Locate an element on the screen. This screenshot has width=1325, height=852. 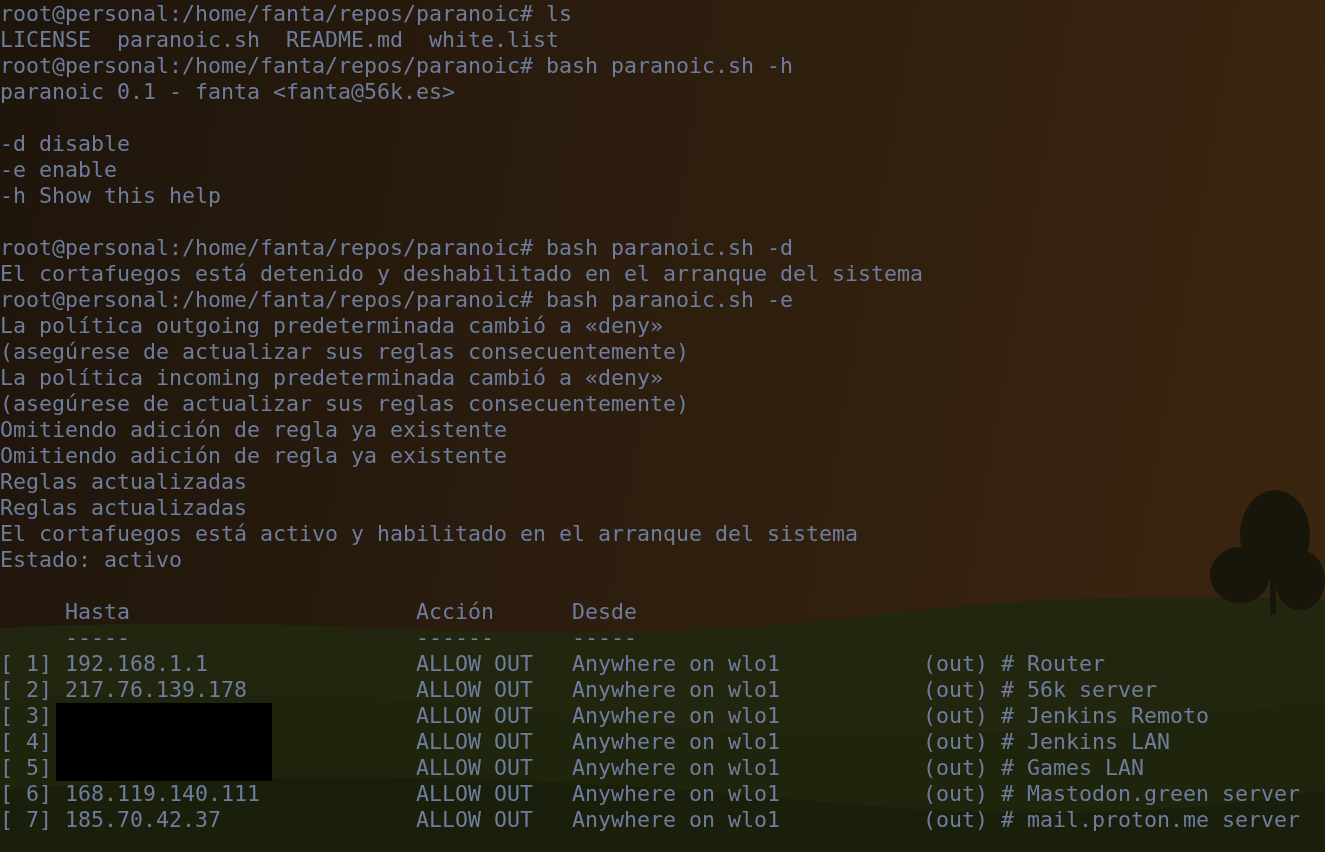
terminal-line: paranoic 0.1 - fanta <fanta@56k.es> is located at coordinates (228, 92).